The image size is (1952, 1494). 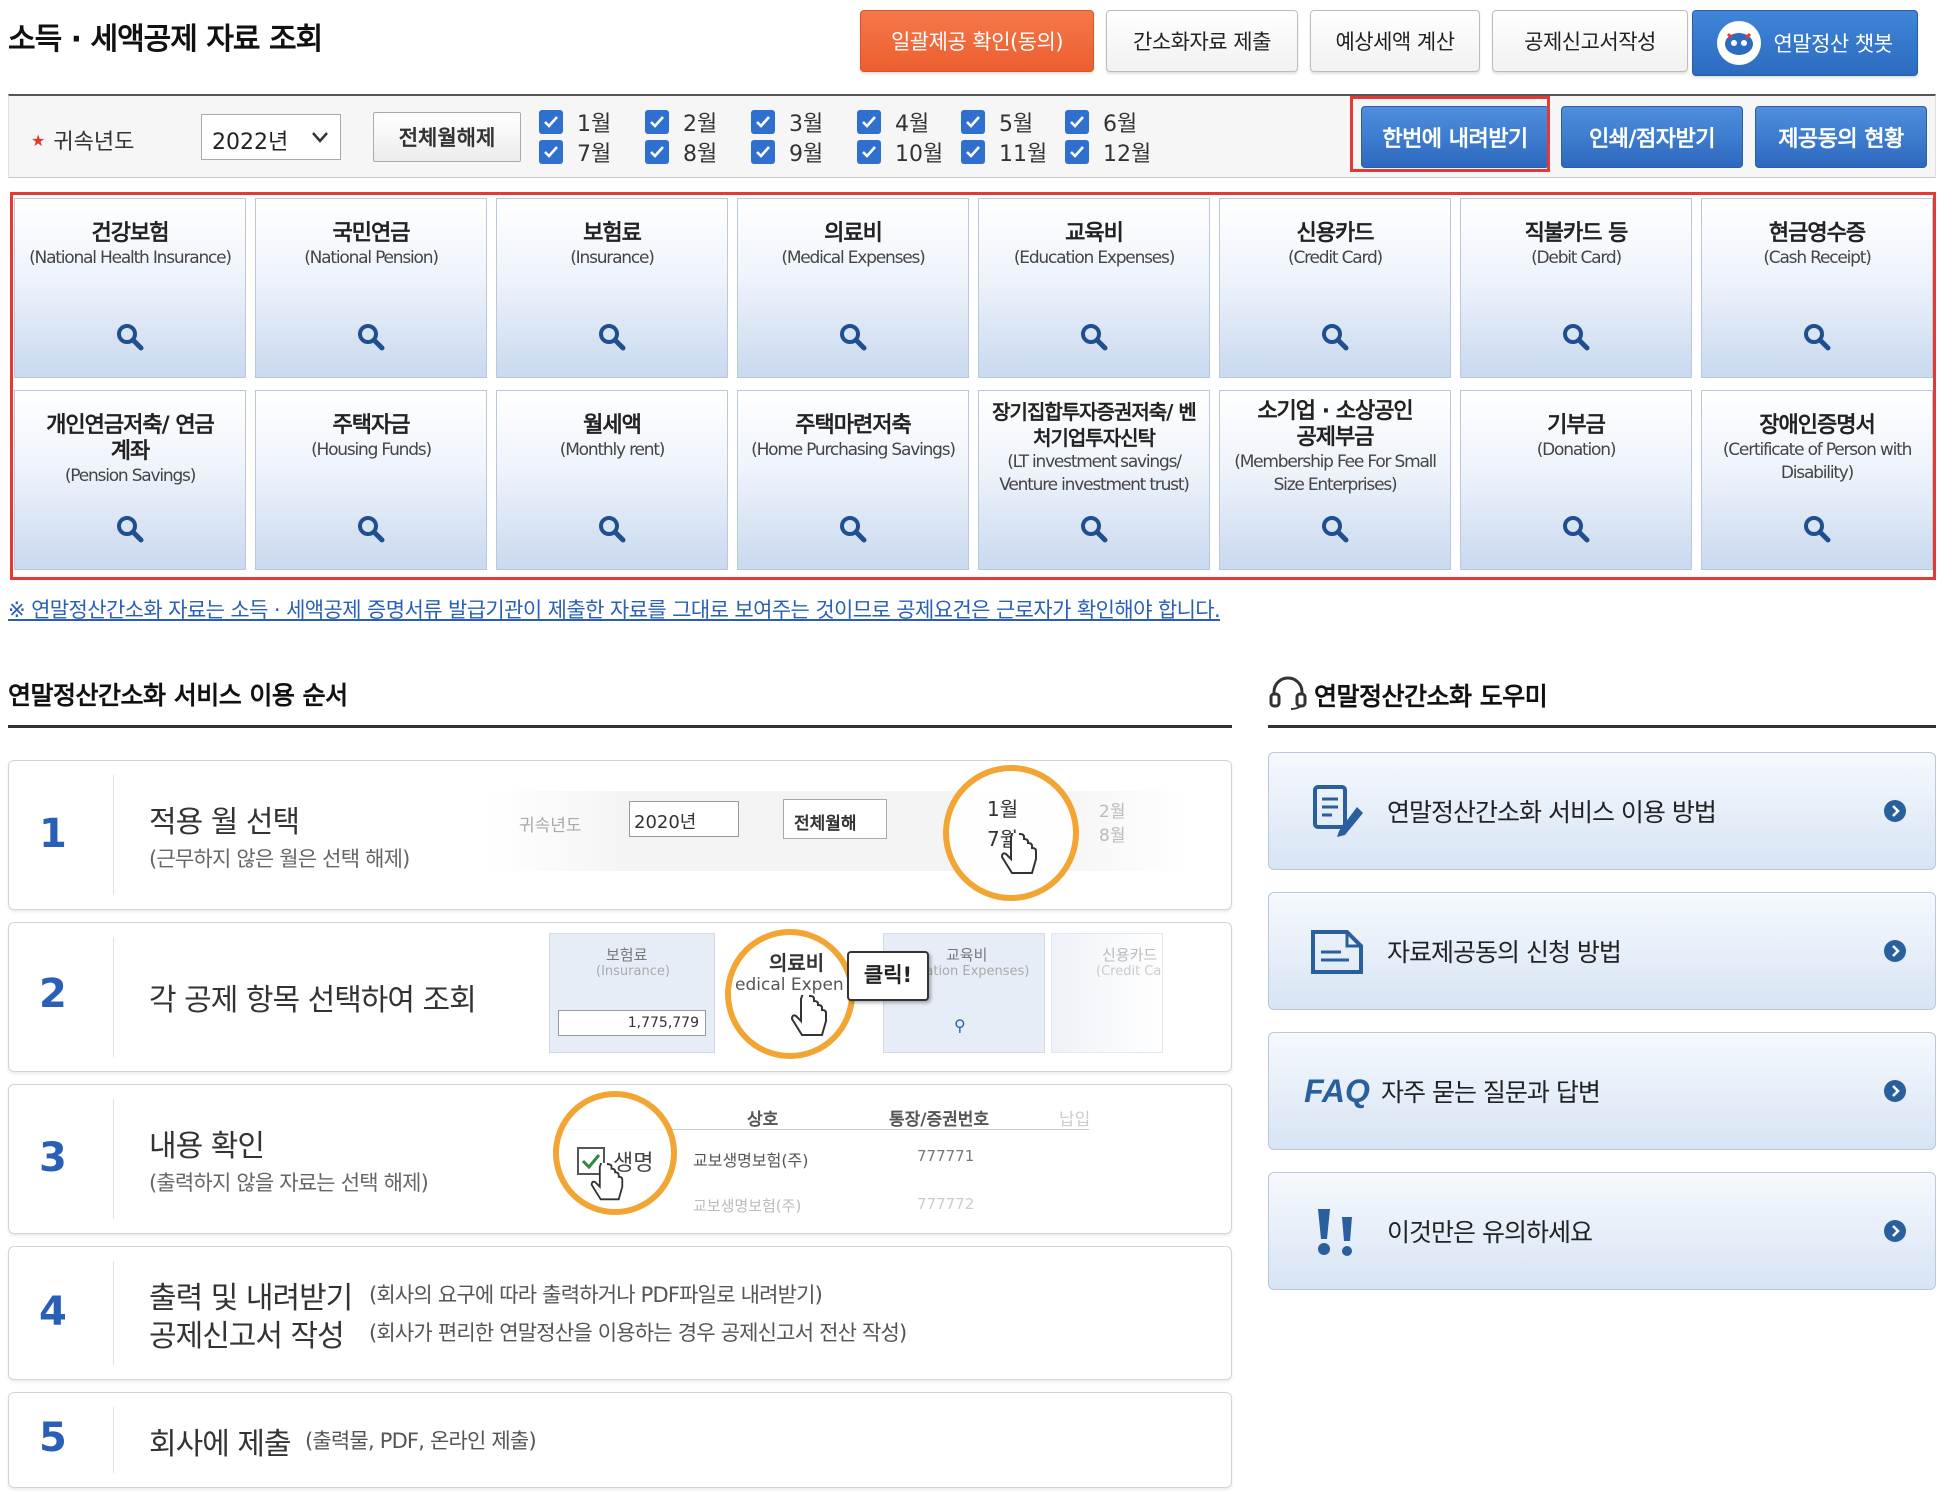 I want to click on category-education: 교육비 (Education Expenses), so click(x=1094, y=288).